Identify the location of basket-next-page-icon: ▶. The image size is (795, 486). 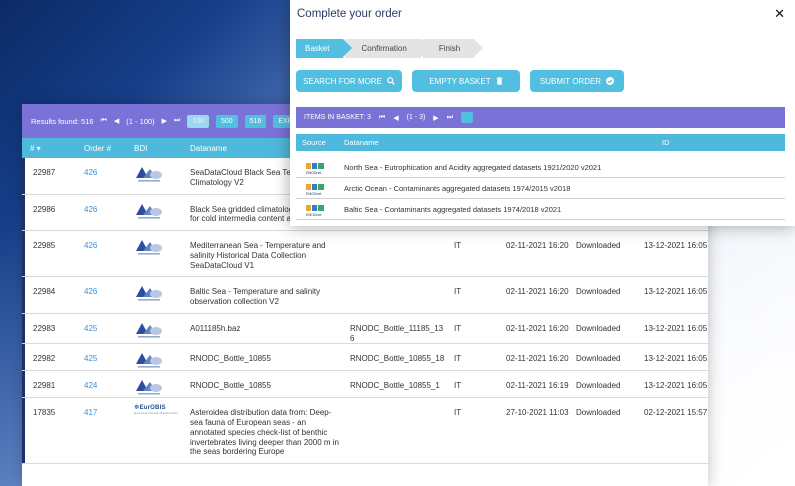
(435, 118).